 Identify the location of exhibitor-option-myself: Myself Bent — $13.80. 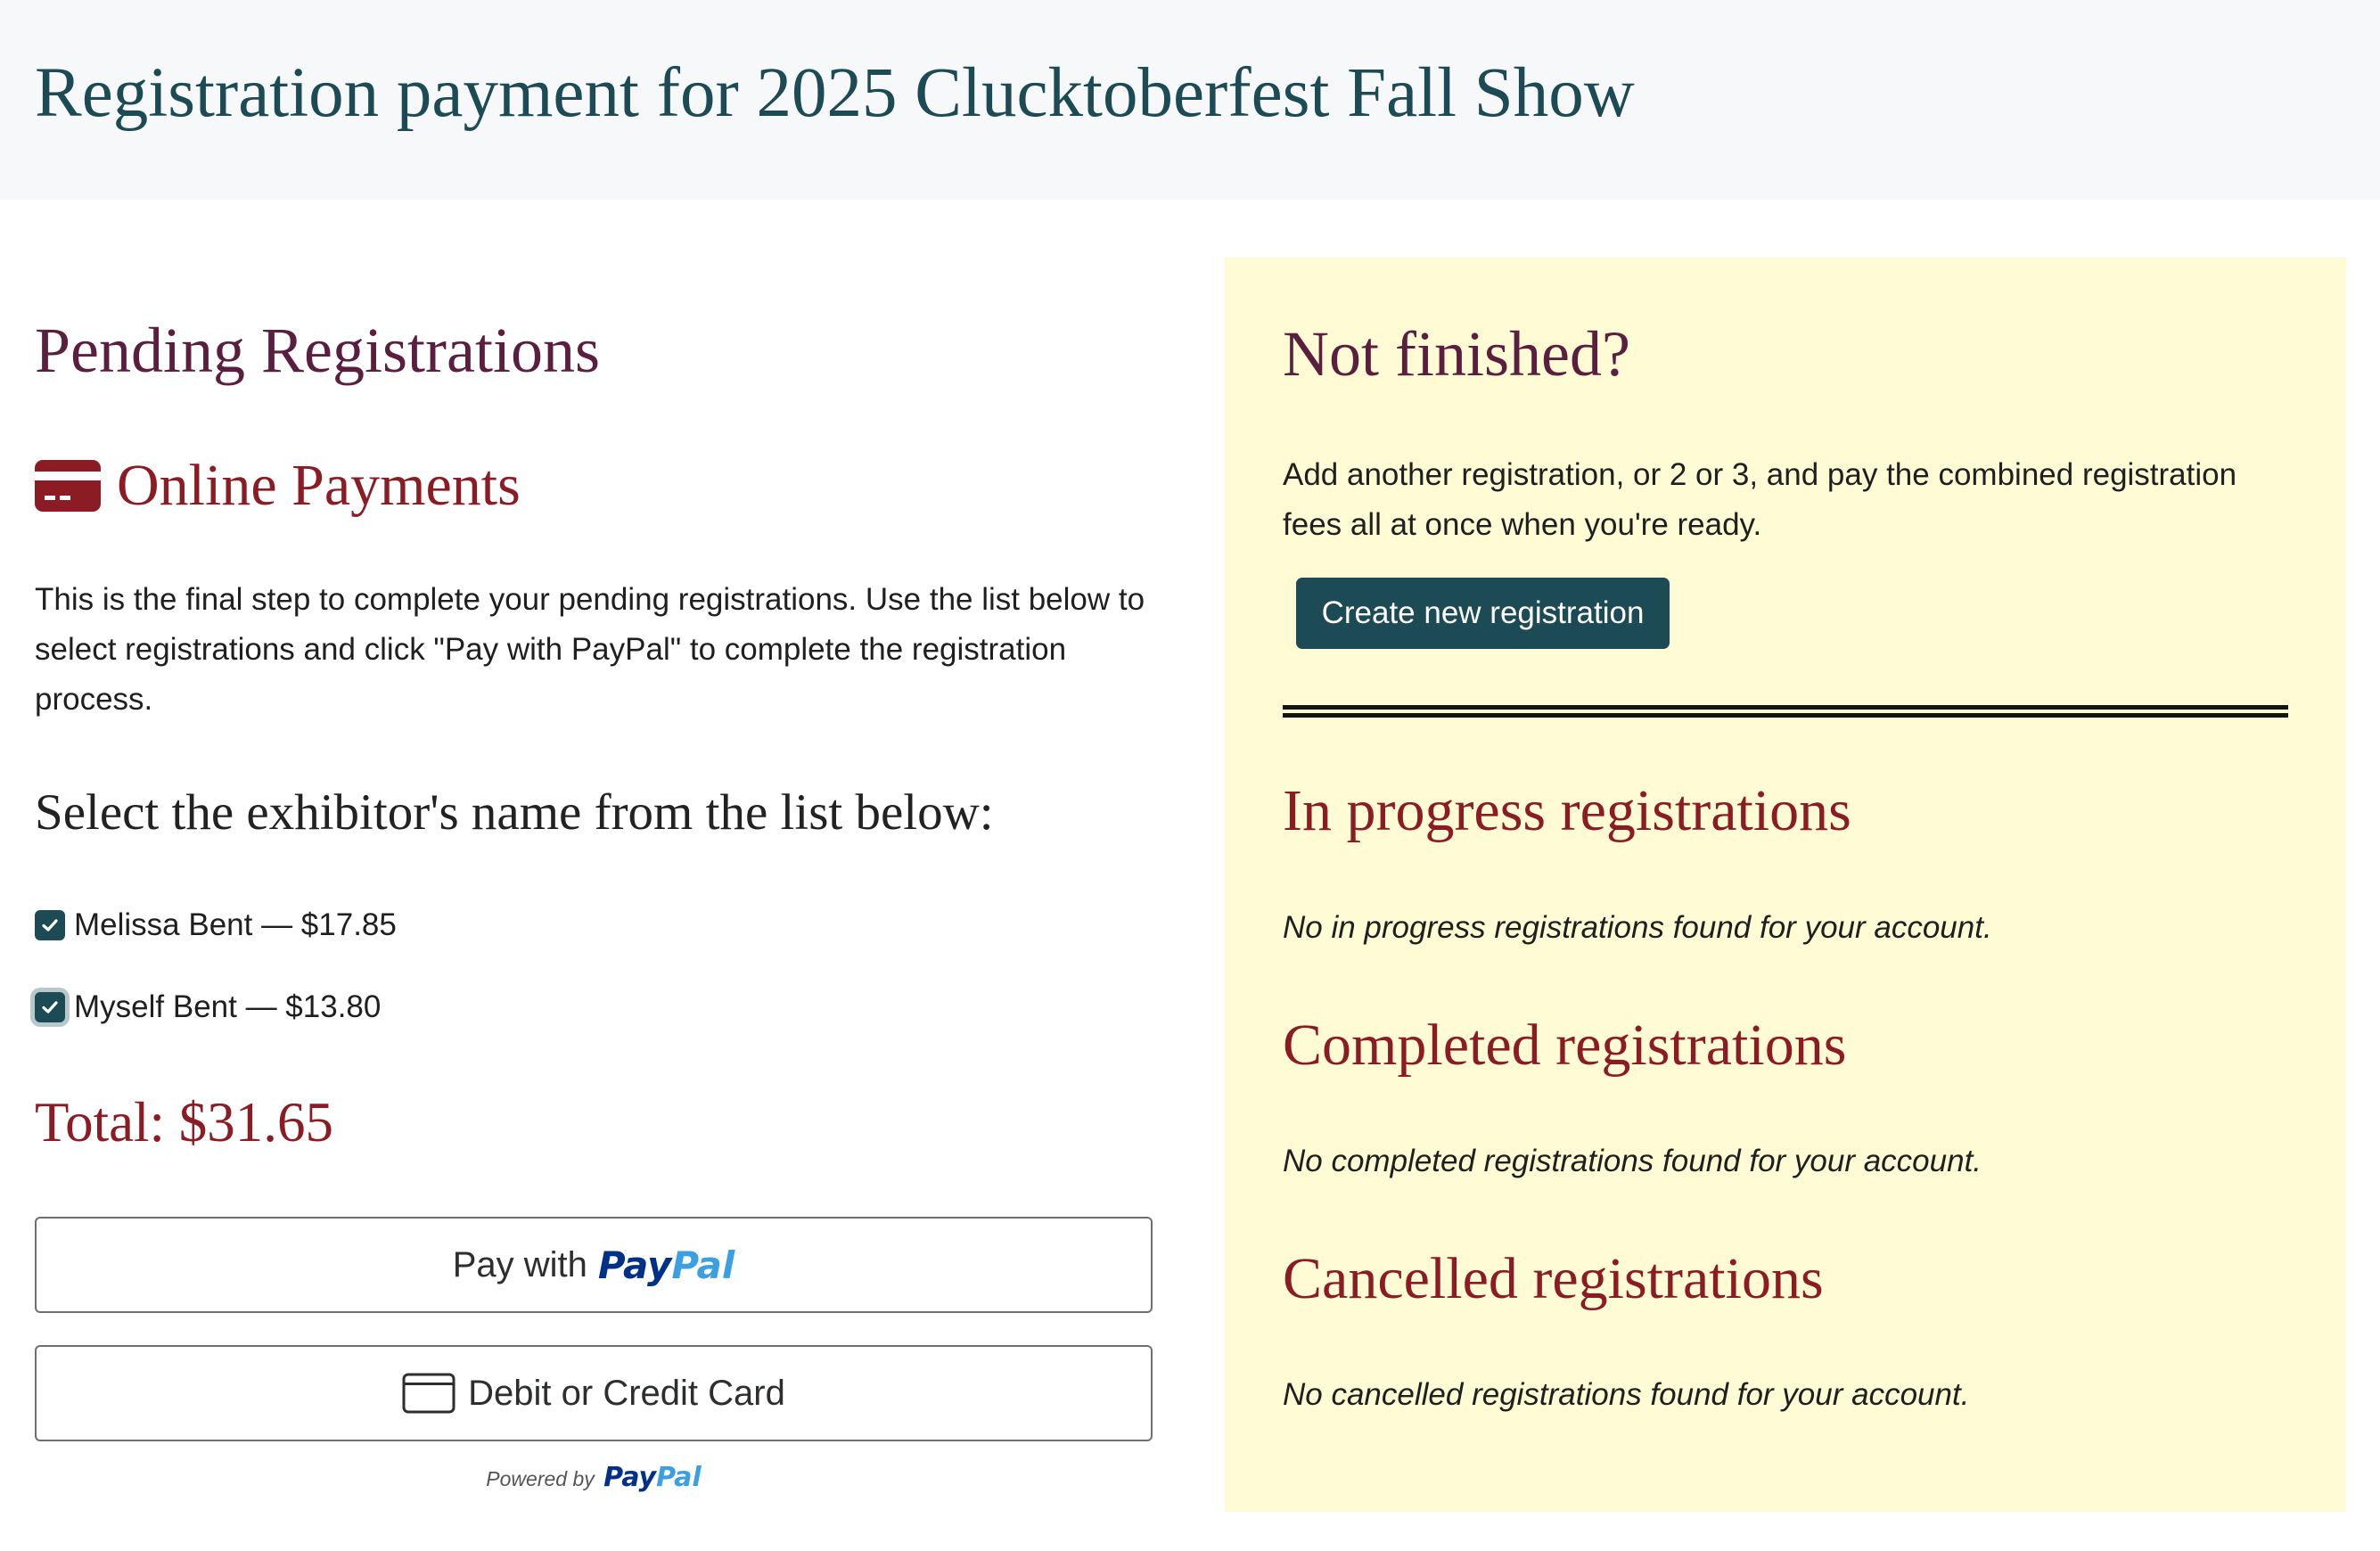
(208, 1007).